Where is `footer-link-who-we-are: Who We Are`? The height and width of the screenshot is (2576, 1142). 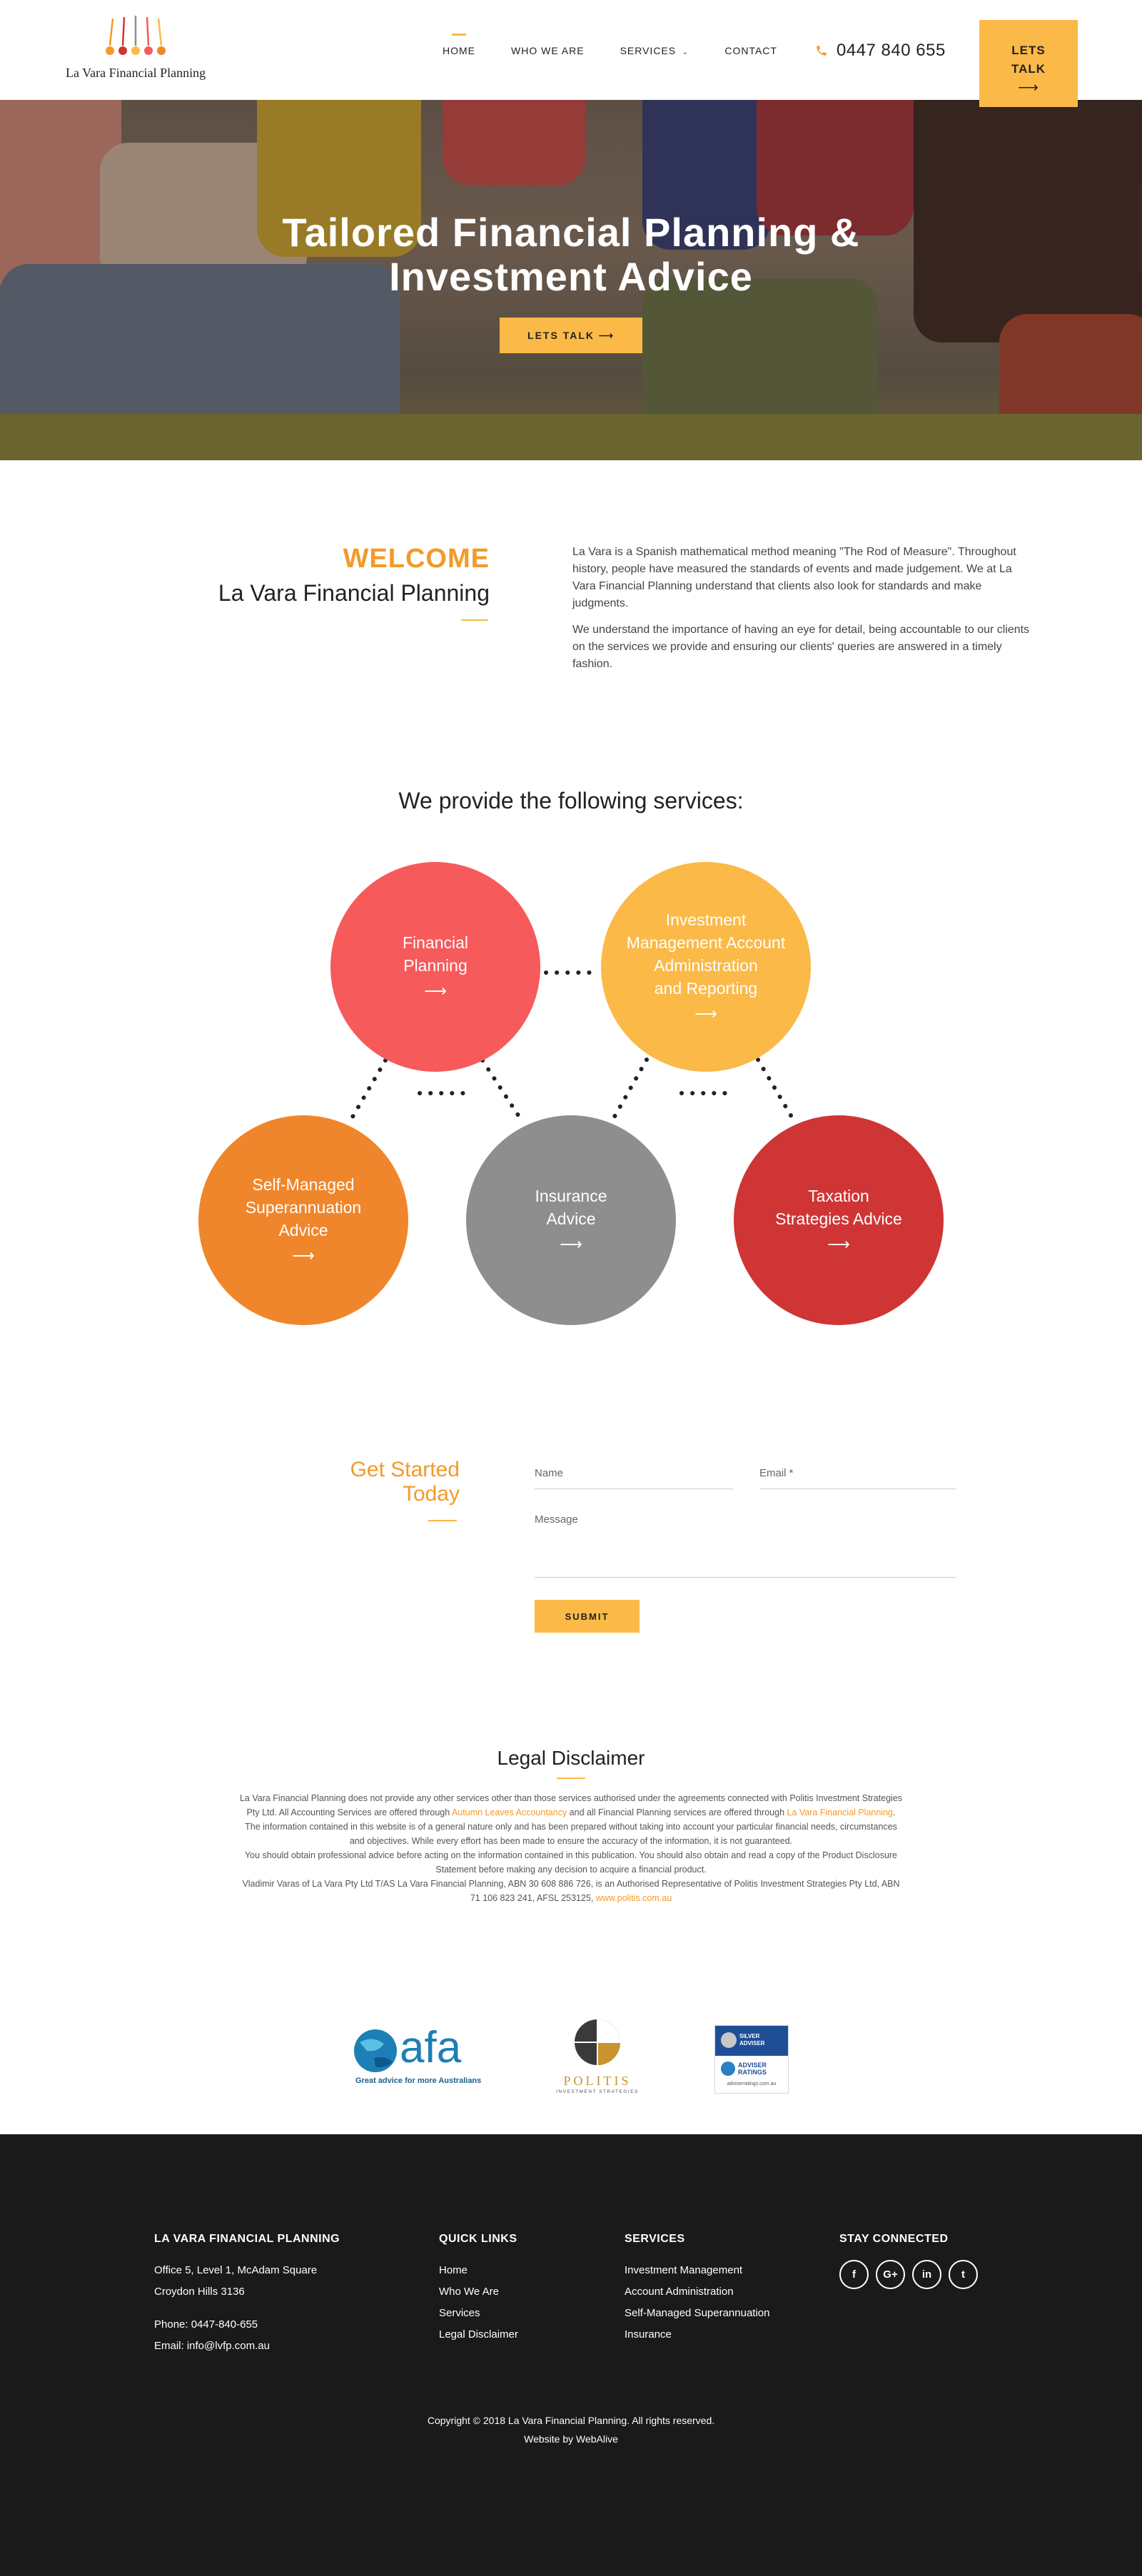 footer-link-who-we-are: Who We Are is located at coordinates (478, 2292).